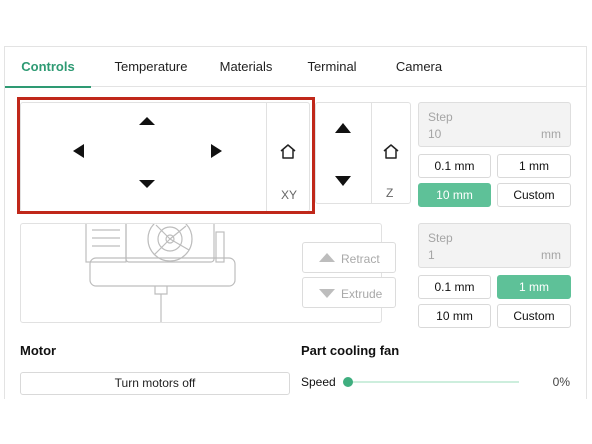 Image resolution: width=592 pixels, height=444 pixels. I want to click on fan-speed-slider-track, so click(432, 382).